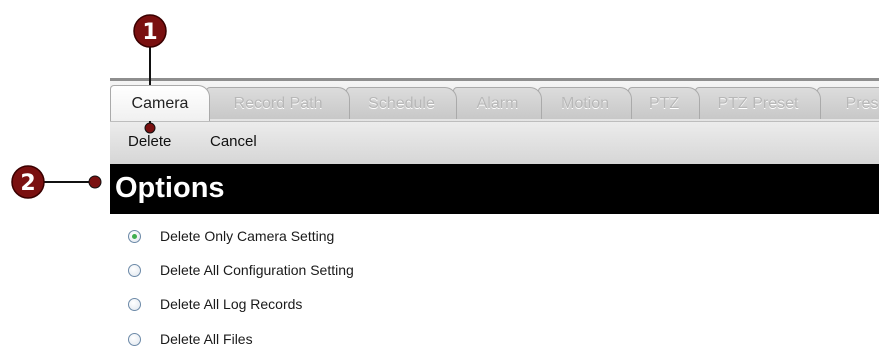  What do you see at coordinates (231, 304) in the screenshot?
I see `option-label: Delete All Log Records` at bounding box center [231, 304].